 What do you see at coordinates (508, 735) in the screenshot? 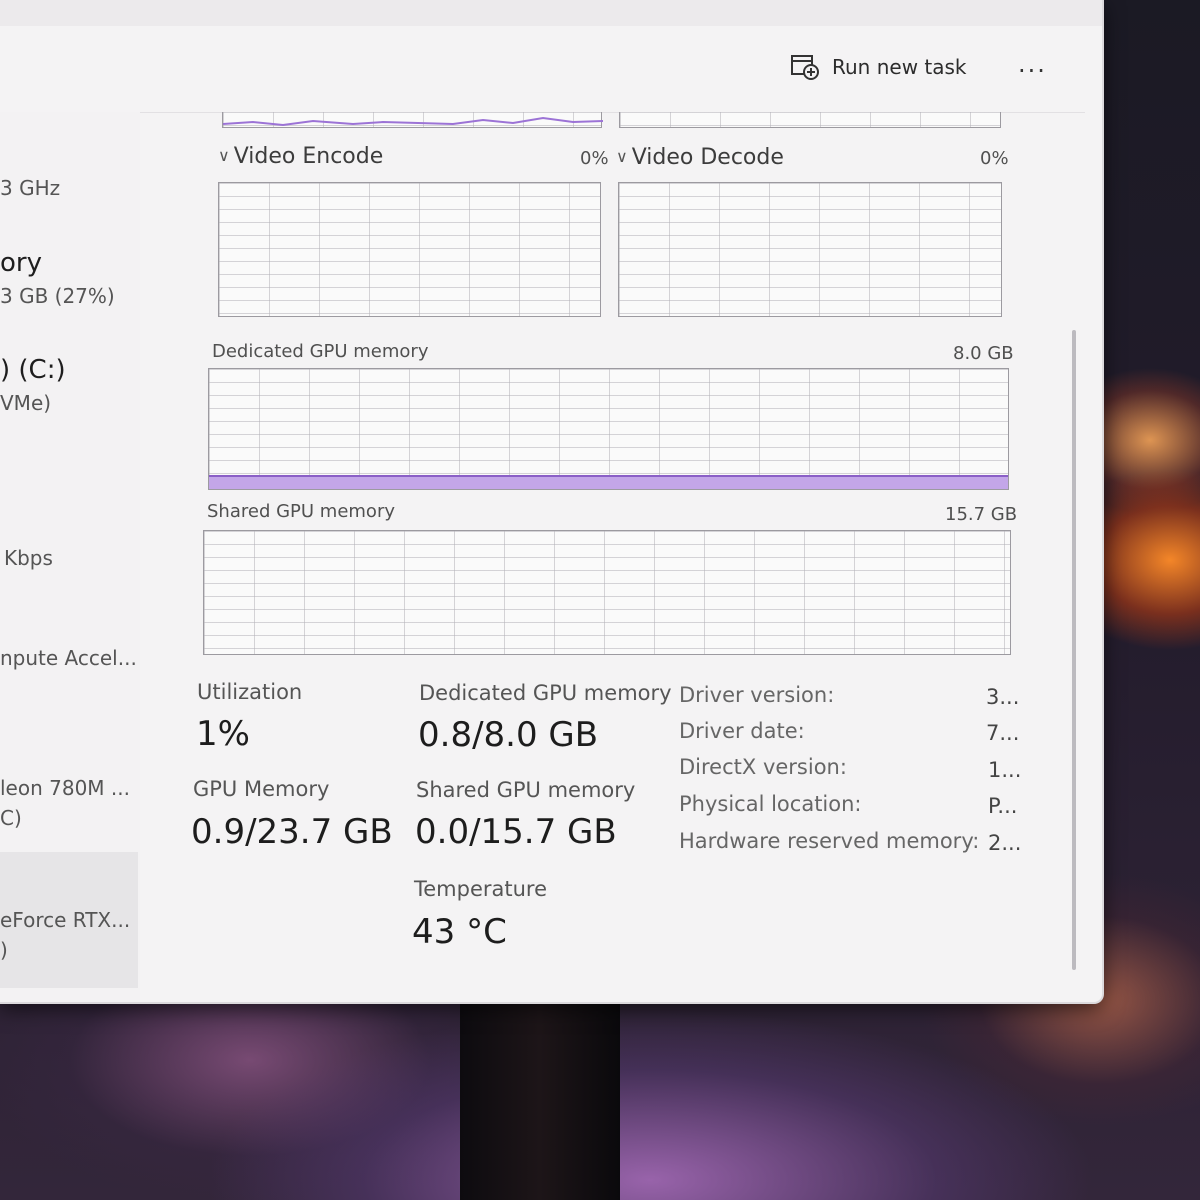
I see `dedicated-memory-value: 0.8/8.0 GB` at bounding box center [508, 735].